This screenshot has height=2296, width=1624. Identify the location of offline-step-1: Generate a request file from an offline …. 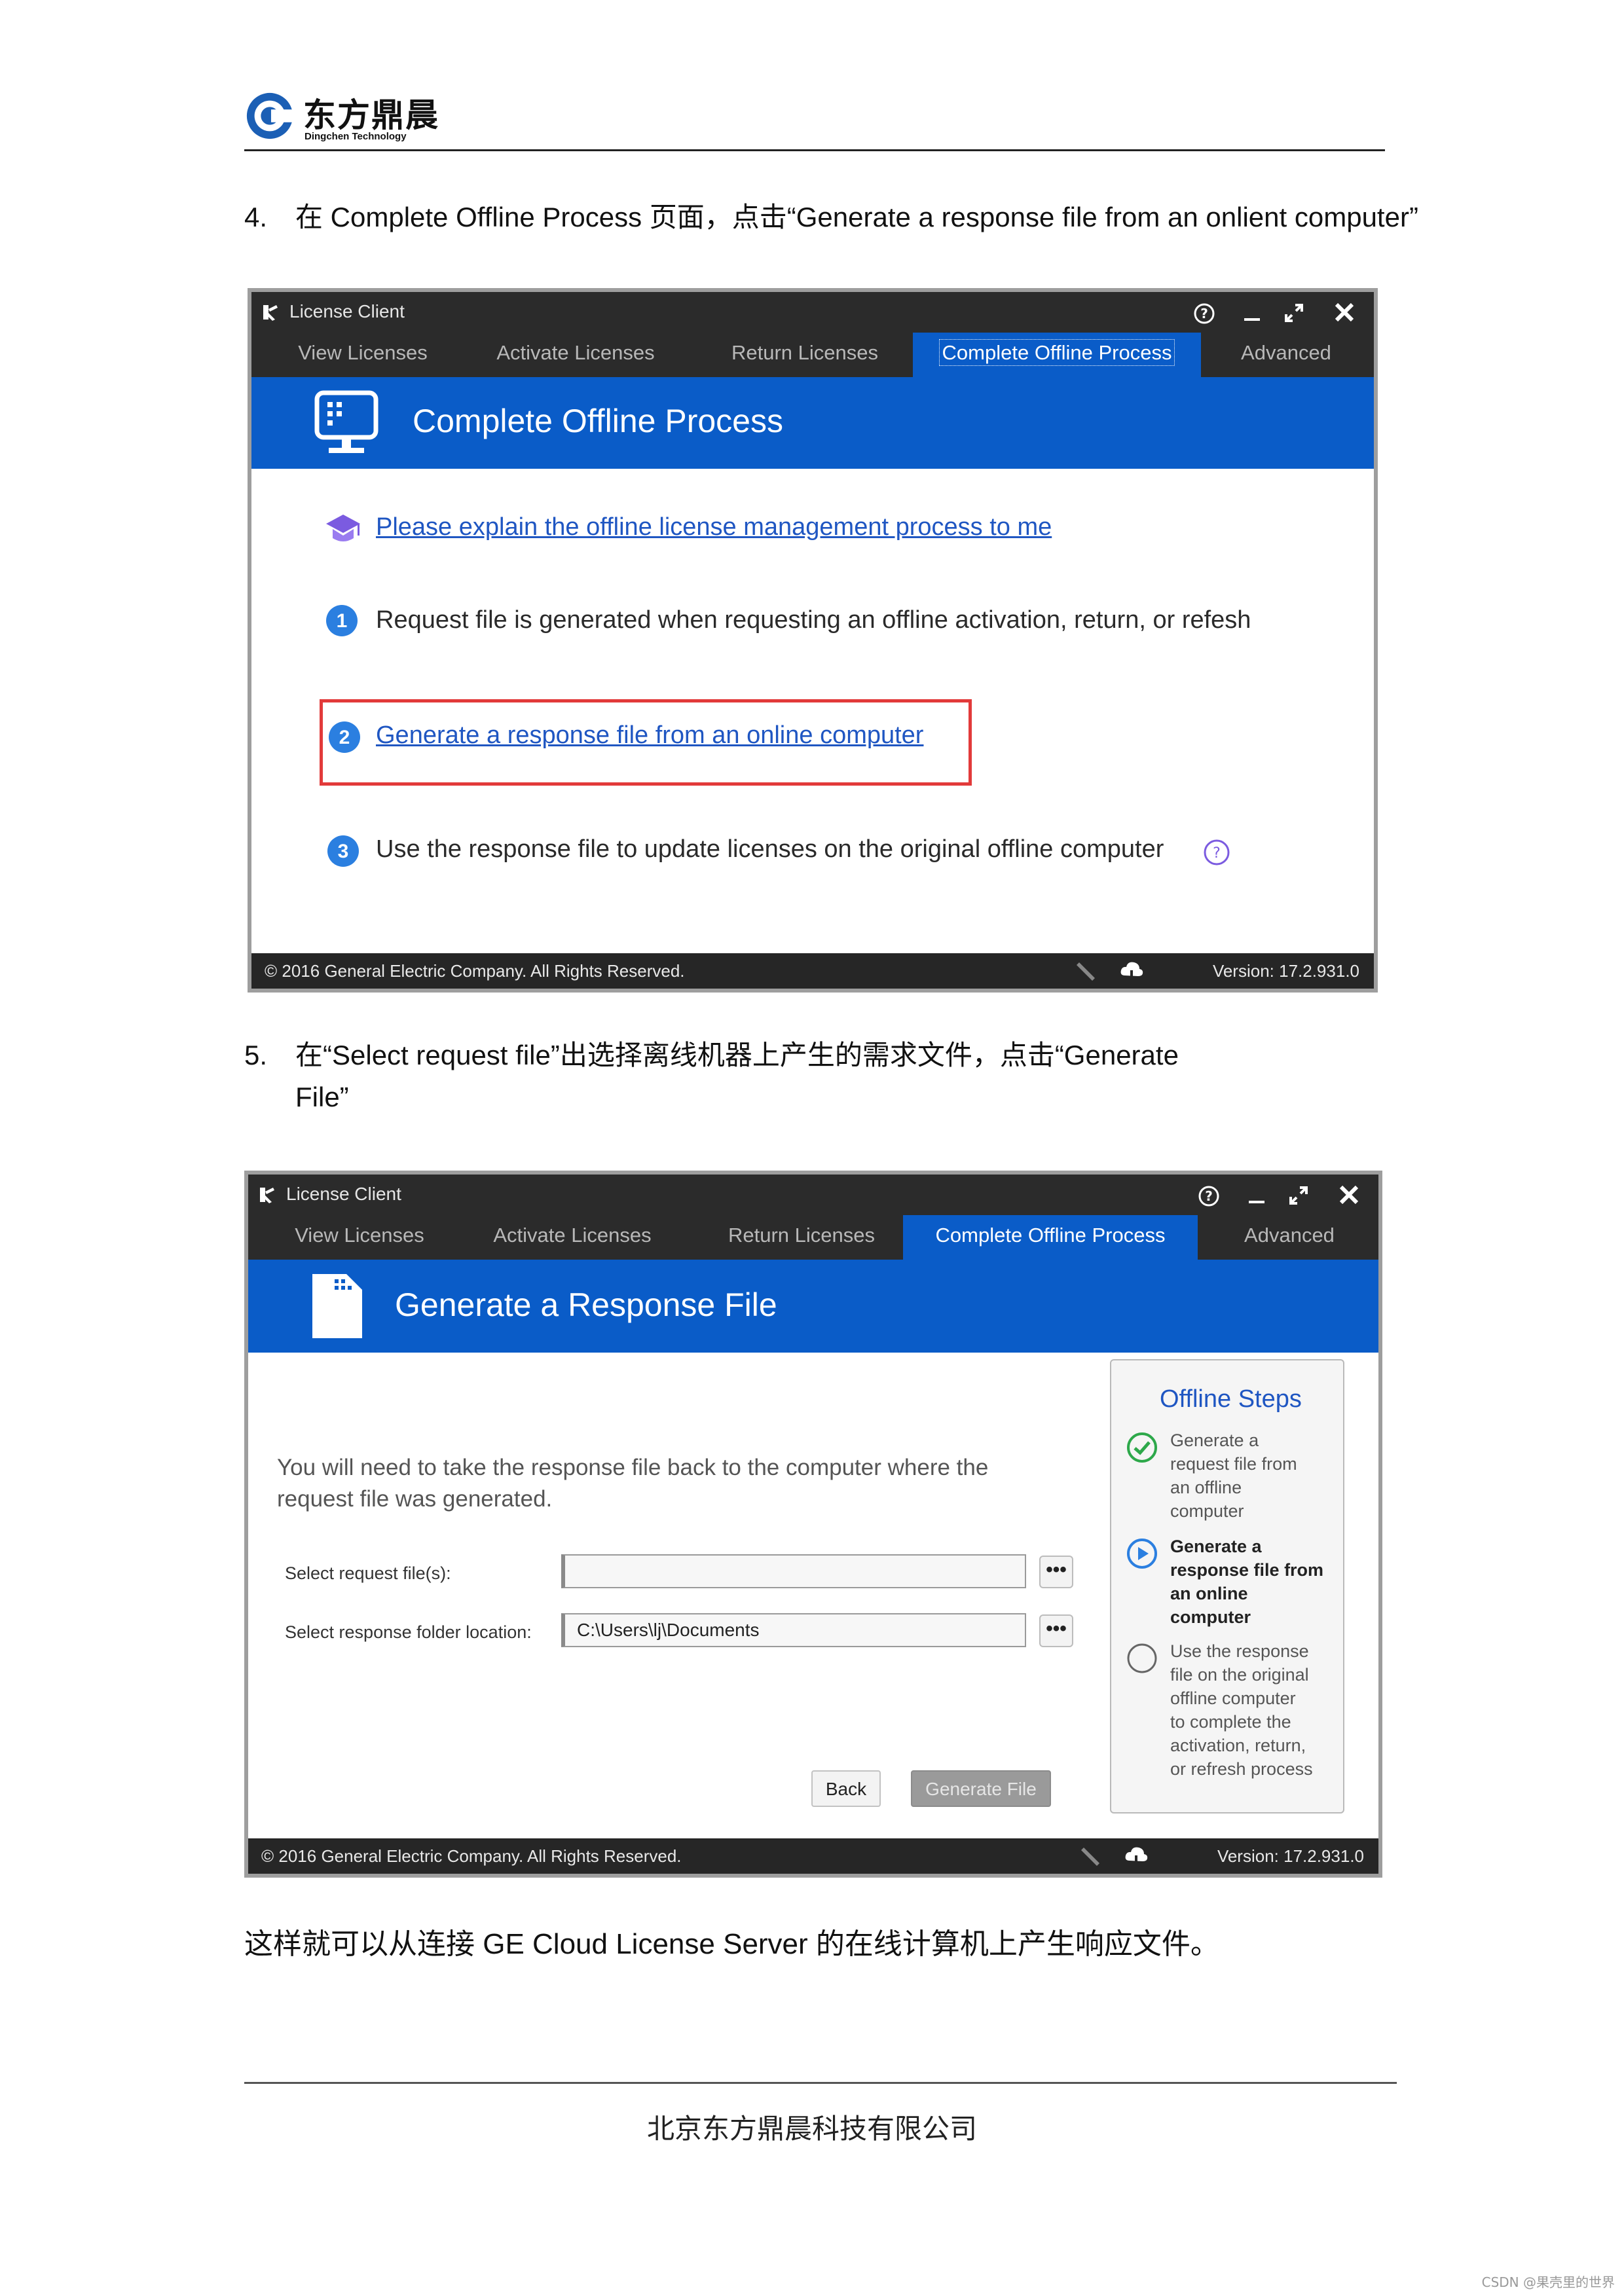
(1233, 1475).